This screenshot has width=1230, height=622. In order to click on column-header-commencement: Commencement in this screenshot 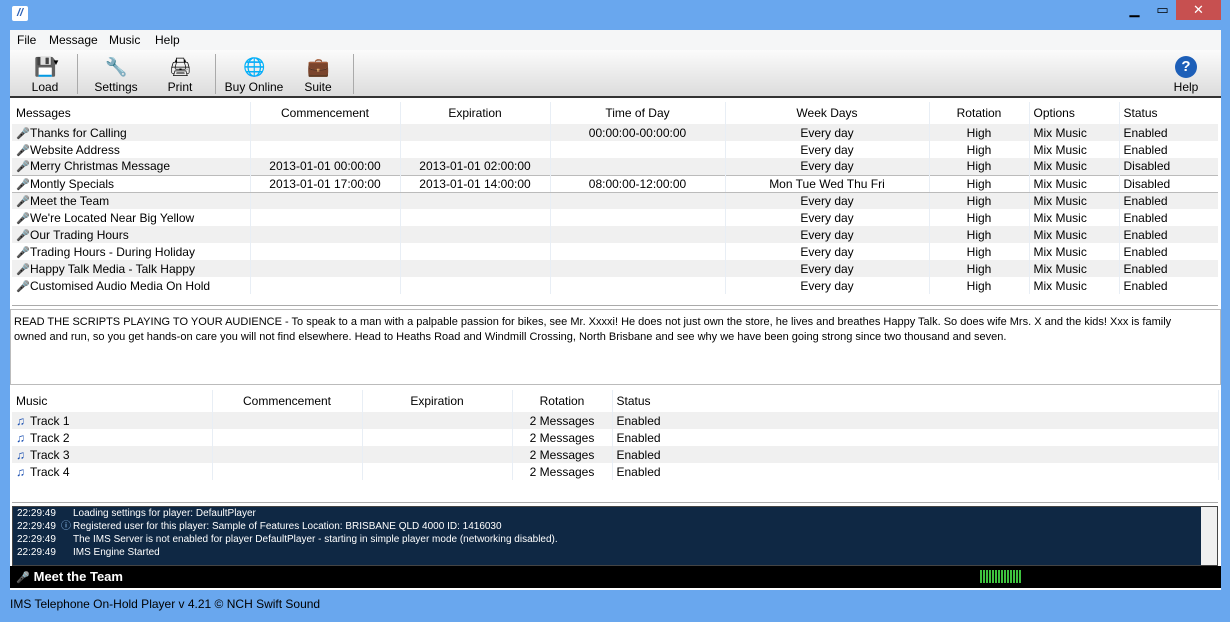, I will do `click(325, 113)`.